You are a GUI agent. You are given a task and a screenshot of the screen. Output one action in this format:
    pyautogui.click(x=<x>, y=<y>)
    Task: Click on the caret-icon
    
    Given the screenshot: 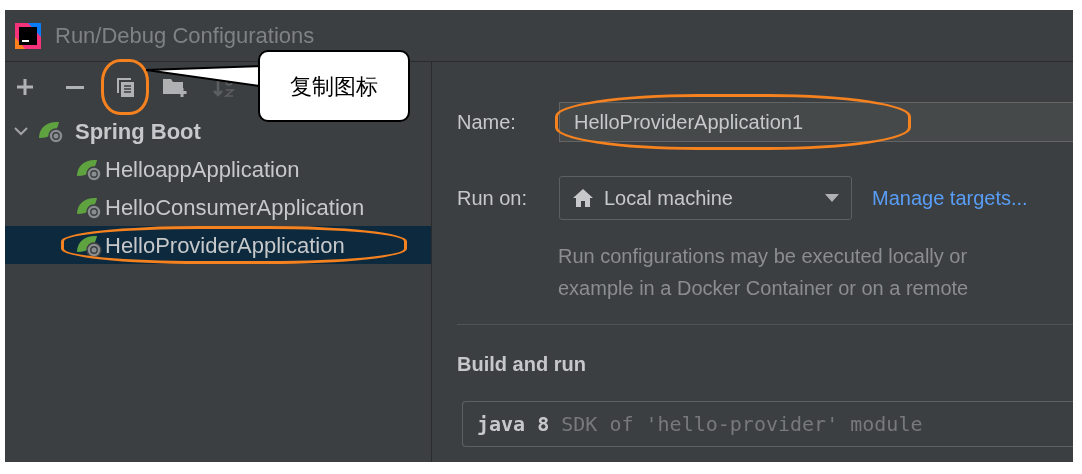 What is the action you would take?
    pyautogui.click(x=832, y=198)
    